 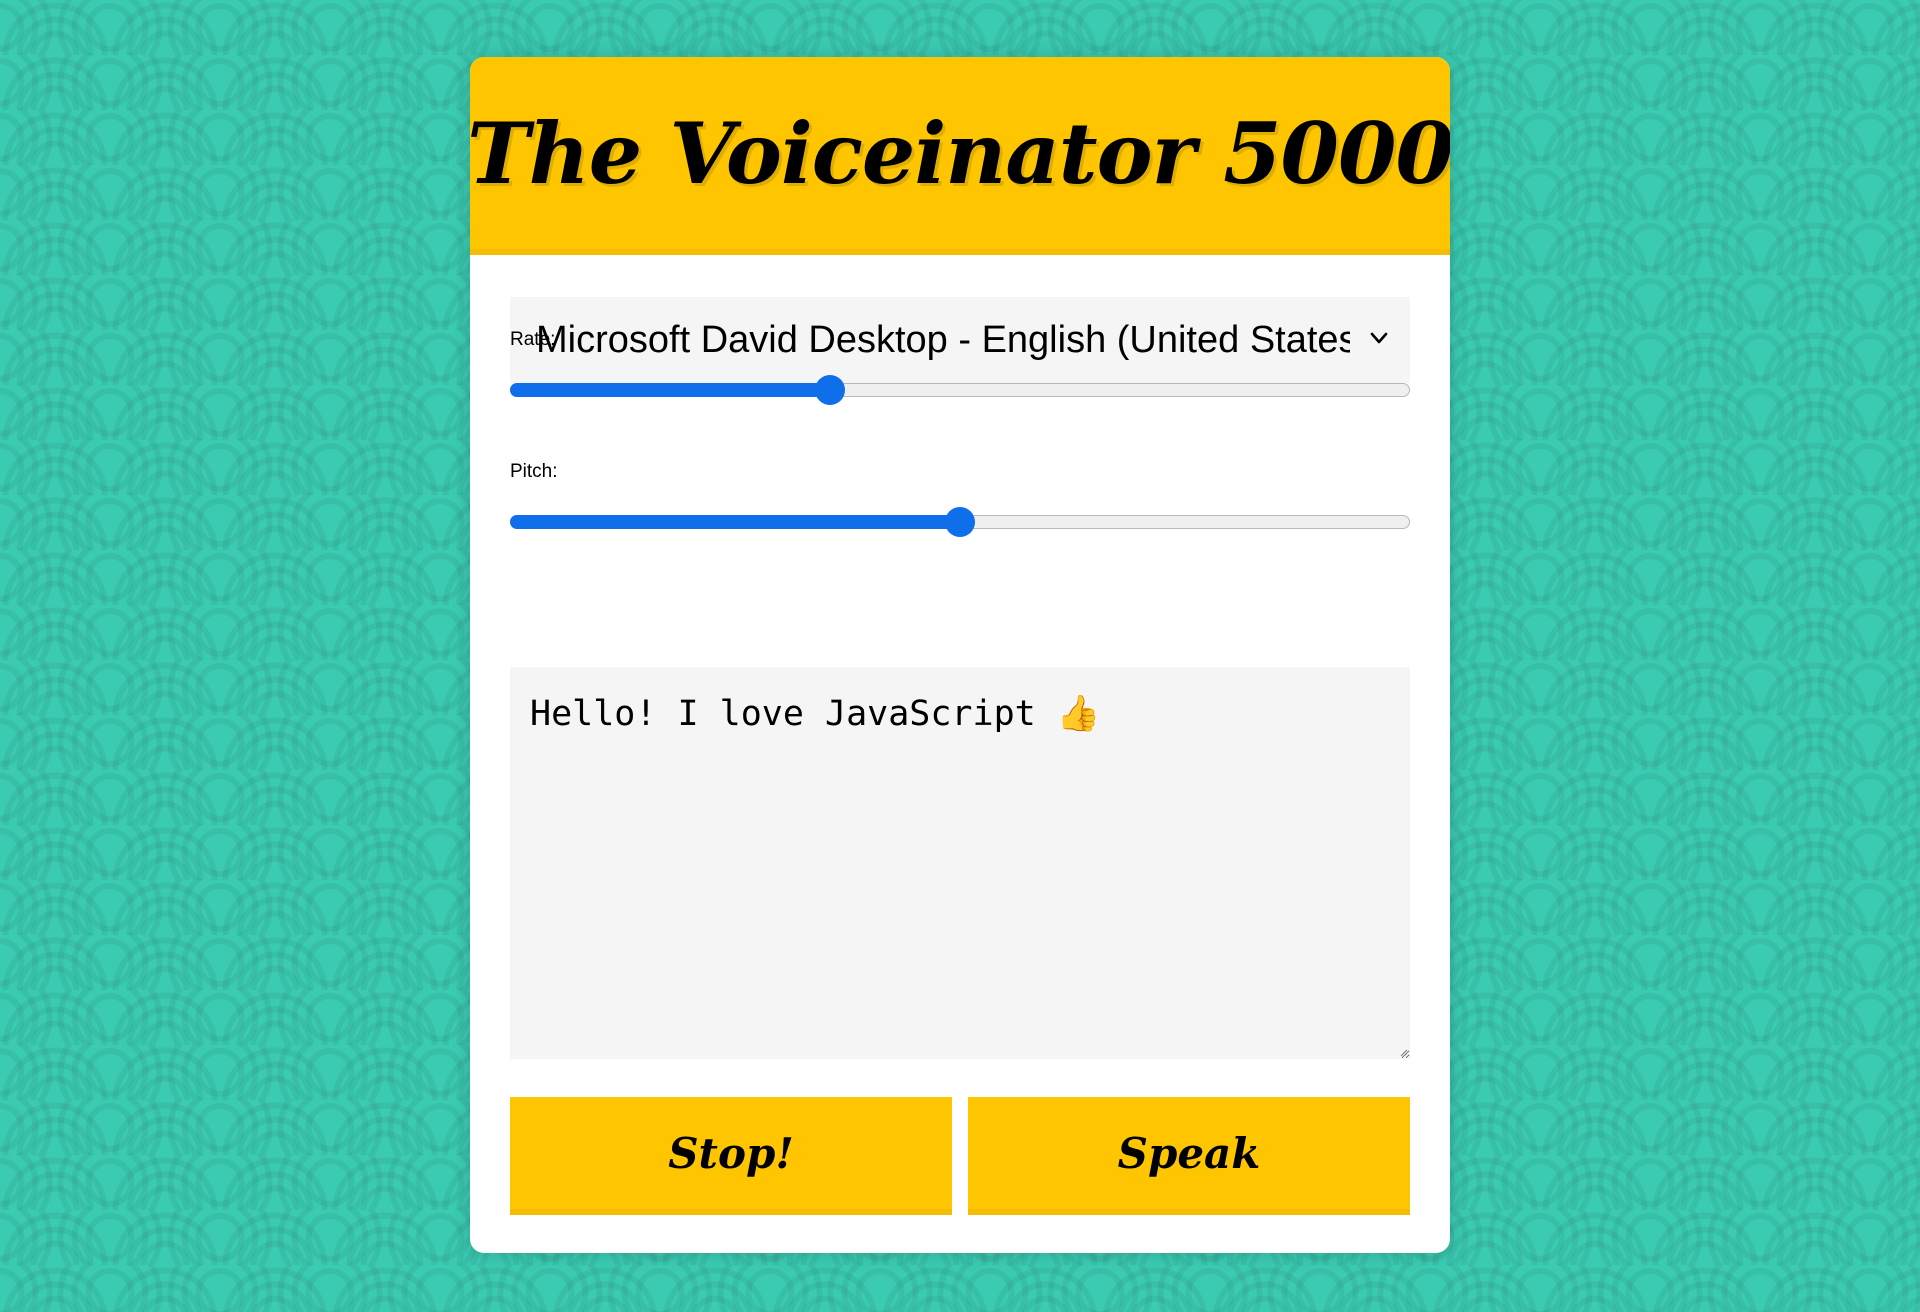 I want to click on rate-slider, so click(x=960, y=390).